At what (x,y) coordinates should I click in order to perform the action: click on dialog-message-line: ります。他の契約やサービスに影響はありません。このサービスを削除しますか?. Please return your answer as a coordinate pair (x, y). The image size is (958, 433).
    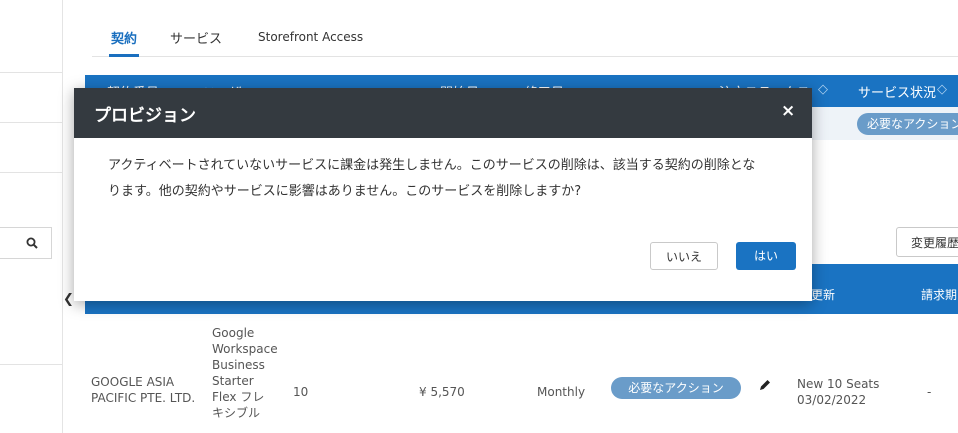
    Looking at the image, I should click on (345, 191).